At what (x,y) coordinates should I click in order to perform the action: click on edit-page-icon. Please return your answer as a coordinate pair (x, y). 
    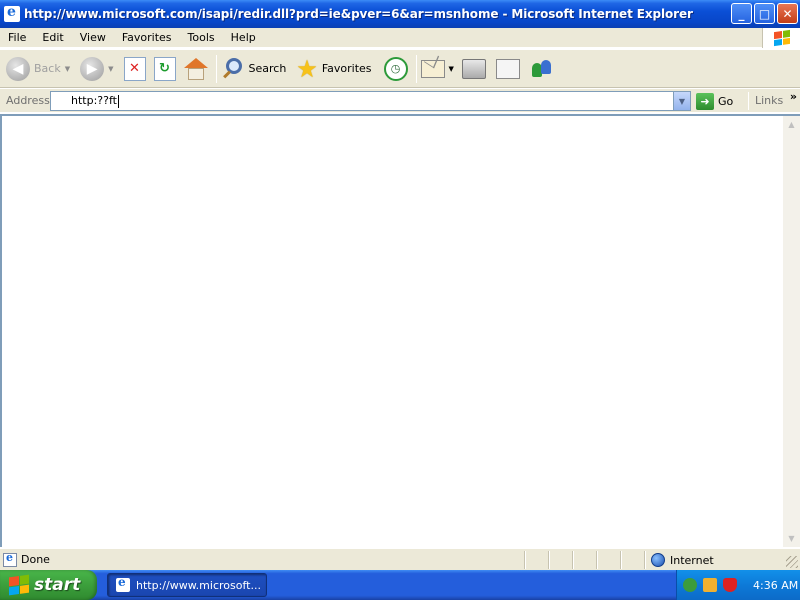
    Looking at the image, I should click on (507, 68).